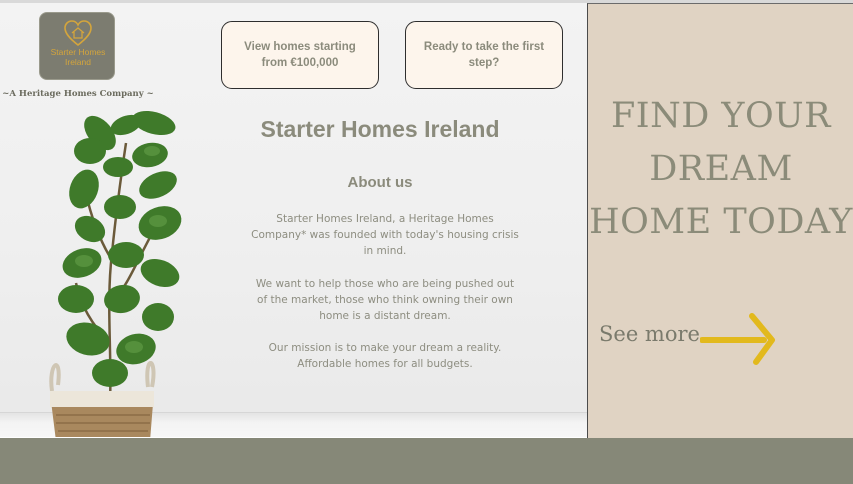 The width and height of the screenshot is (853, 484). I want to click on logo: Starter Homes Ireland, so click(77, 46).